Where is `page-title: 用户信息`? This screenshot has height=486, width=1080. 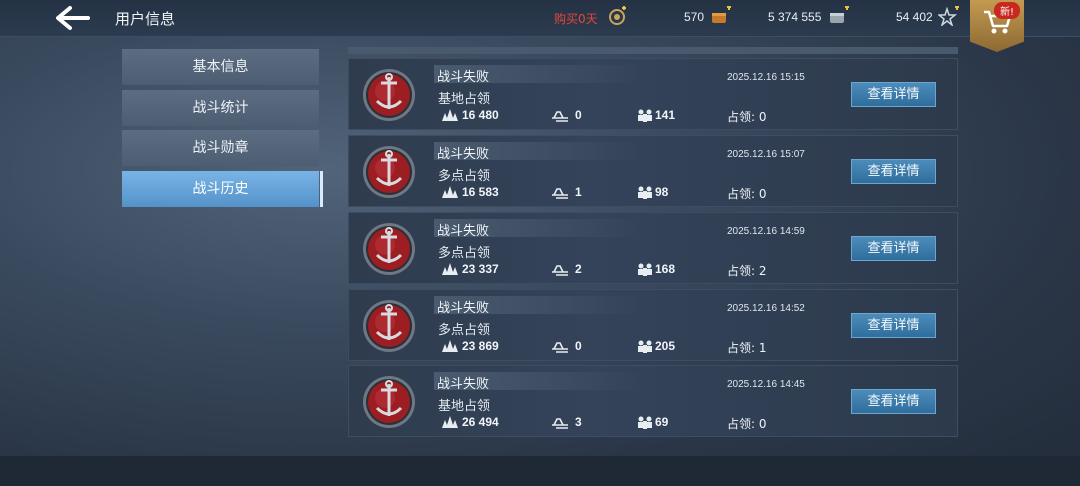 page-title: 用户信息 is located at coordinates (145, 19).